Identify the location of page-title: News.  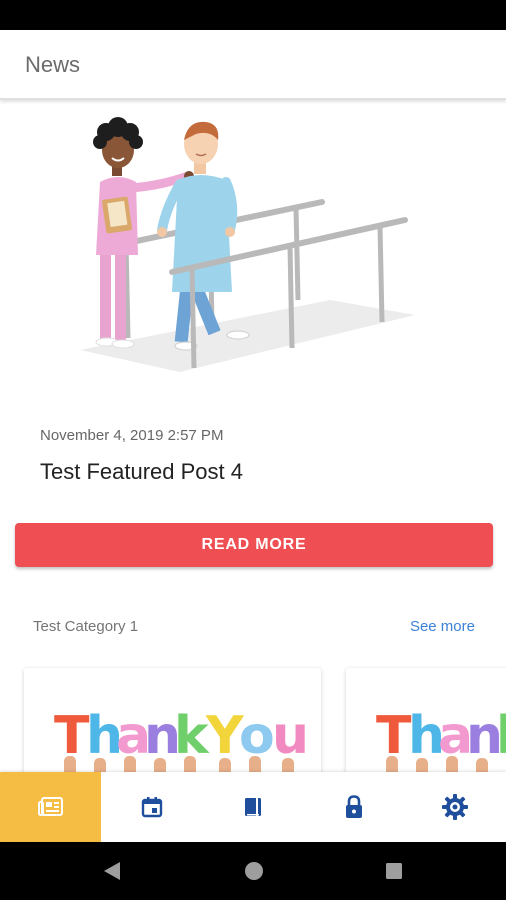
(53, 64).